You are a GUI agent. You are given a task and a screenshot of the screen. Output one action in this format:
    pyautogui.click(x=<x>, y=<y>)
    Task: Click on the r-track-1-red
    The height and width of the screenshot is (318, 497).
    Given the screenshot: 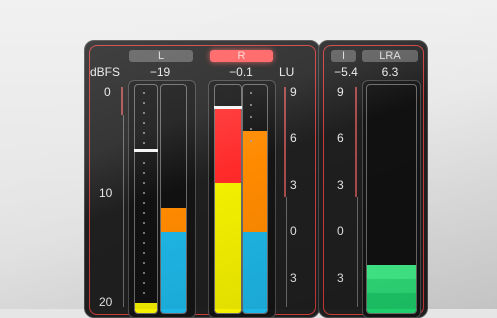 What is the action you would take?
    pyautogui.click(x=228, y=145)
    